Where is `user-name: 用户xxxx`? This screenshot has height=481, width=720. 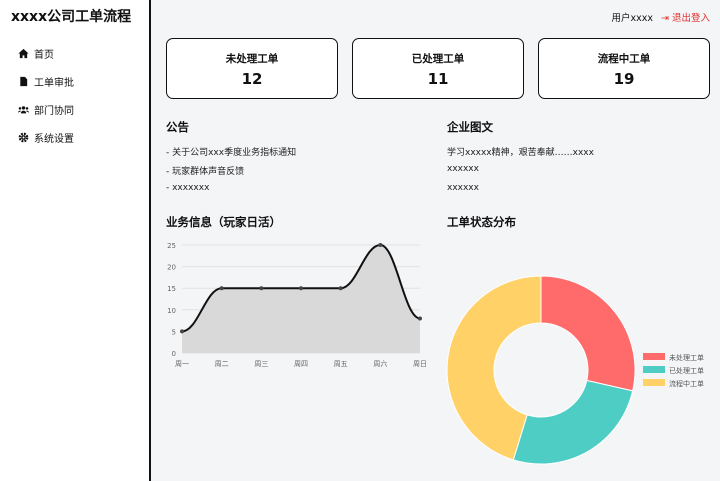
user-name: 用户xxxx is located at coordinates (632, 18).